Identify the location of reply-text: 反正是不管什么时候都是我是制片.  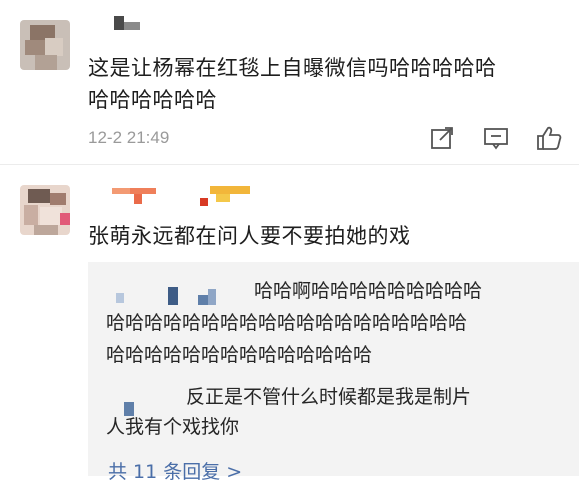
(329, 397).